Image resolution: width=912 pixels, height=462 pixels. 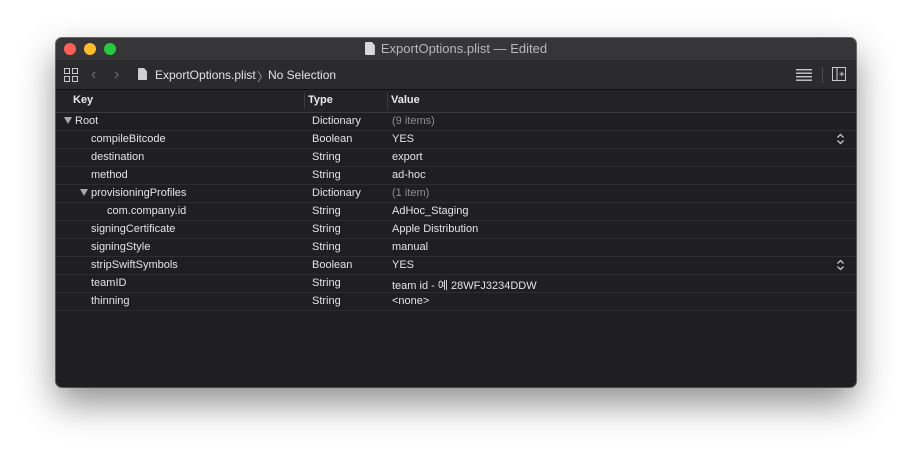 What do you see at coordinates (134, 265) in the screenshot?
I see `plist-key: stripSwiftSymbols` at bounding box center [134, 265].